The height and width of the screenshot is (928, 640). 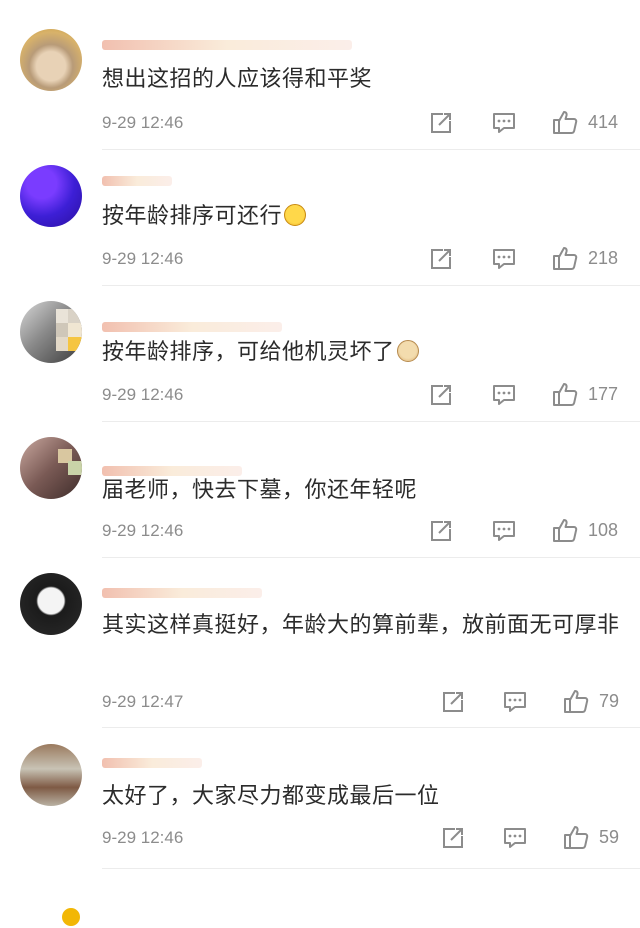 What do you see at coordinates (603, 530) in the screenshot?
I see `like-count: 108` at bounding box center [603, 530].